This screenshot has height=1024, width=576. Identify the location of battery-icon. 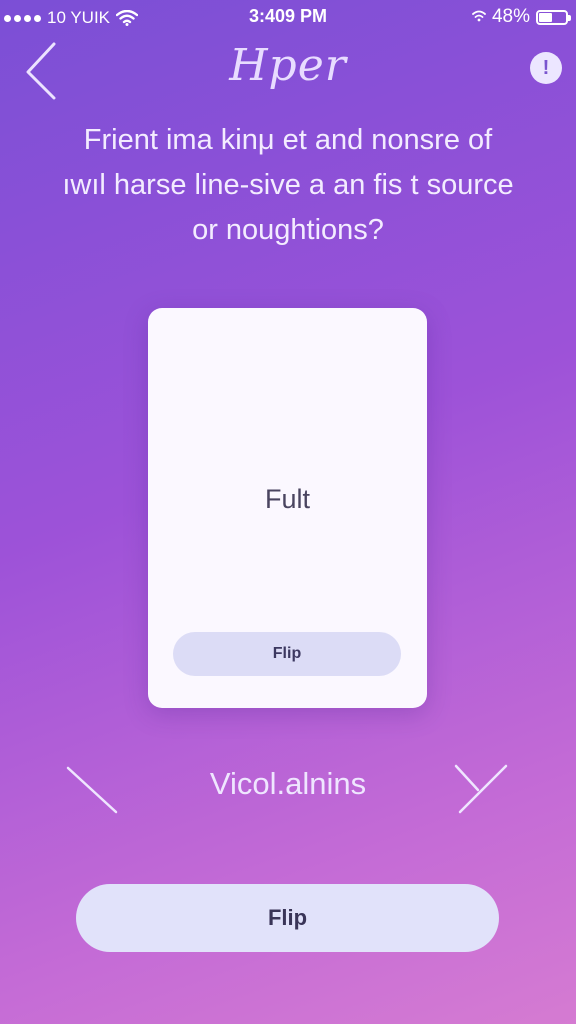
(553, 17).